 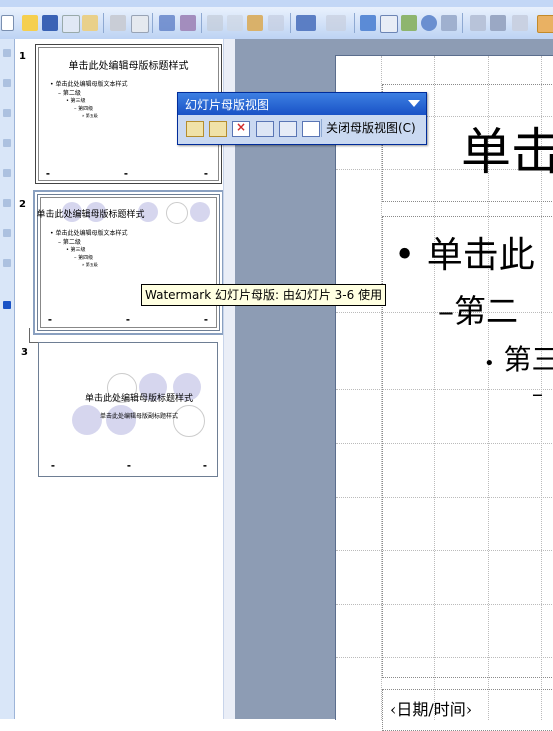 What do you see at coordinates (24, 352) in the screenshot?
I see `slide-number: 3` at bounding box center [24, 352].